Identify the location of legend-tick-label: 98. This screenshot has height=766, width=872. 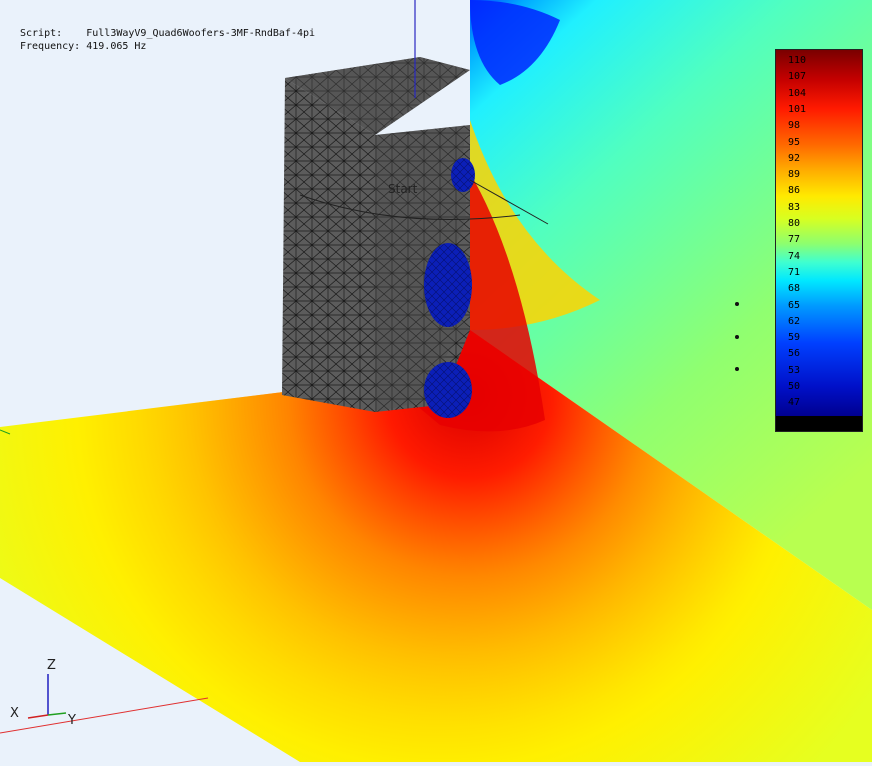
(794, 126).